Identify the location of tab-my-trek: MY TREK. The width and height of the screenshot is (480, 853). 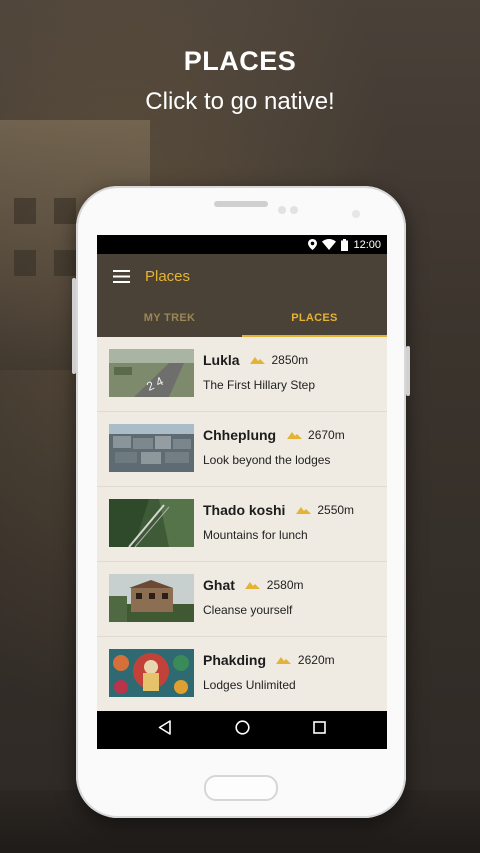
(169, 318).